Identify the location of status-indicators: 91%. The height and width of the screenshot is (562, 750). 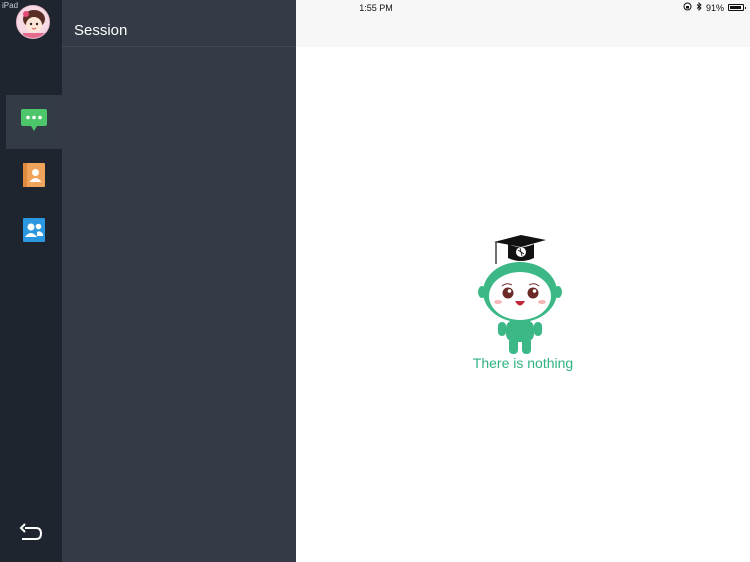
(714, 7).